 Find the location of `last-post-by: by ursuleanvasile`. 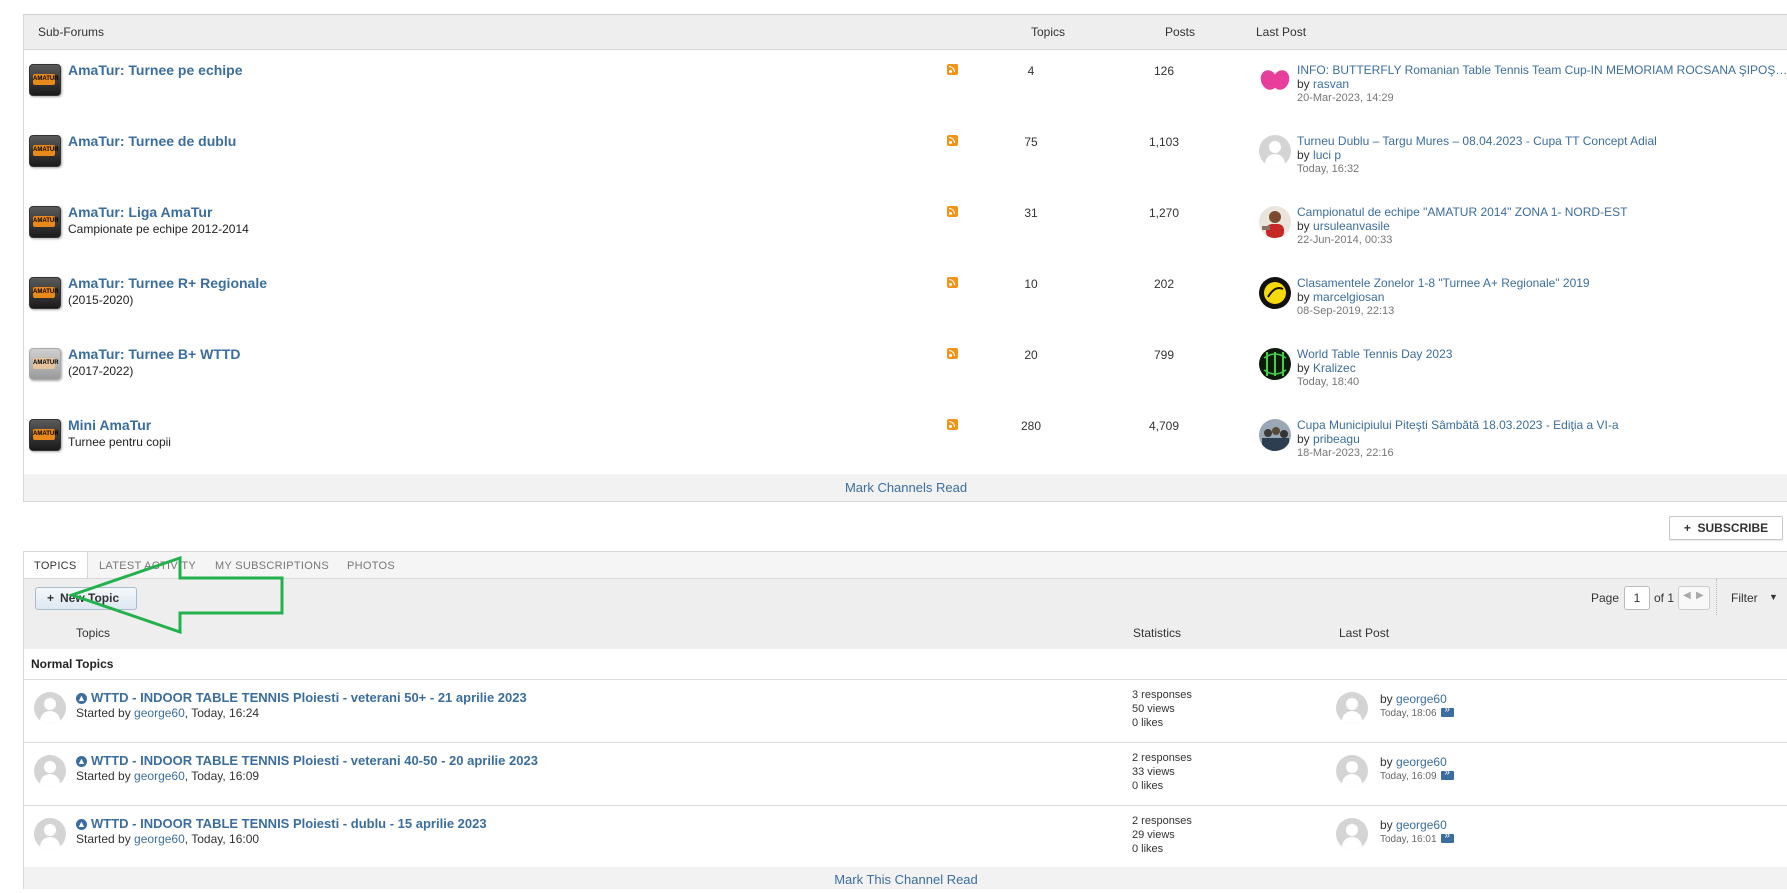

last-post-by: by ursuleanvasile is located at coordinates (1343, 226).